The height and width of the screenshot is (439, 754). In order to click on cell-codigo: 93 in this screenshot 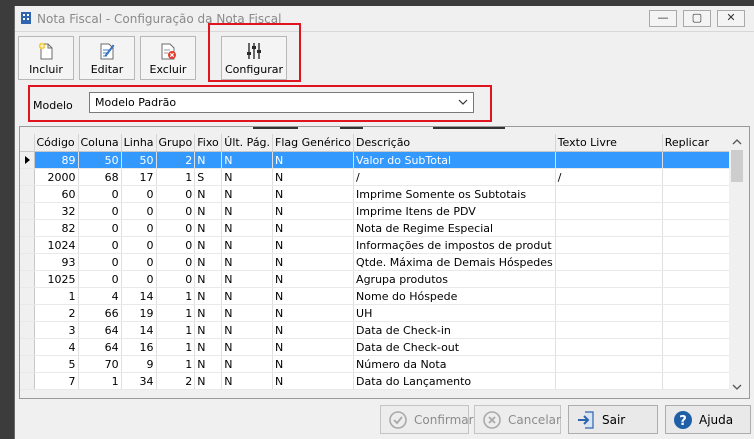, I will do `click(56, 262)`.